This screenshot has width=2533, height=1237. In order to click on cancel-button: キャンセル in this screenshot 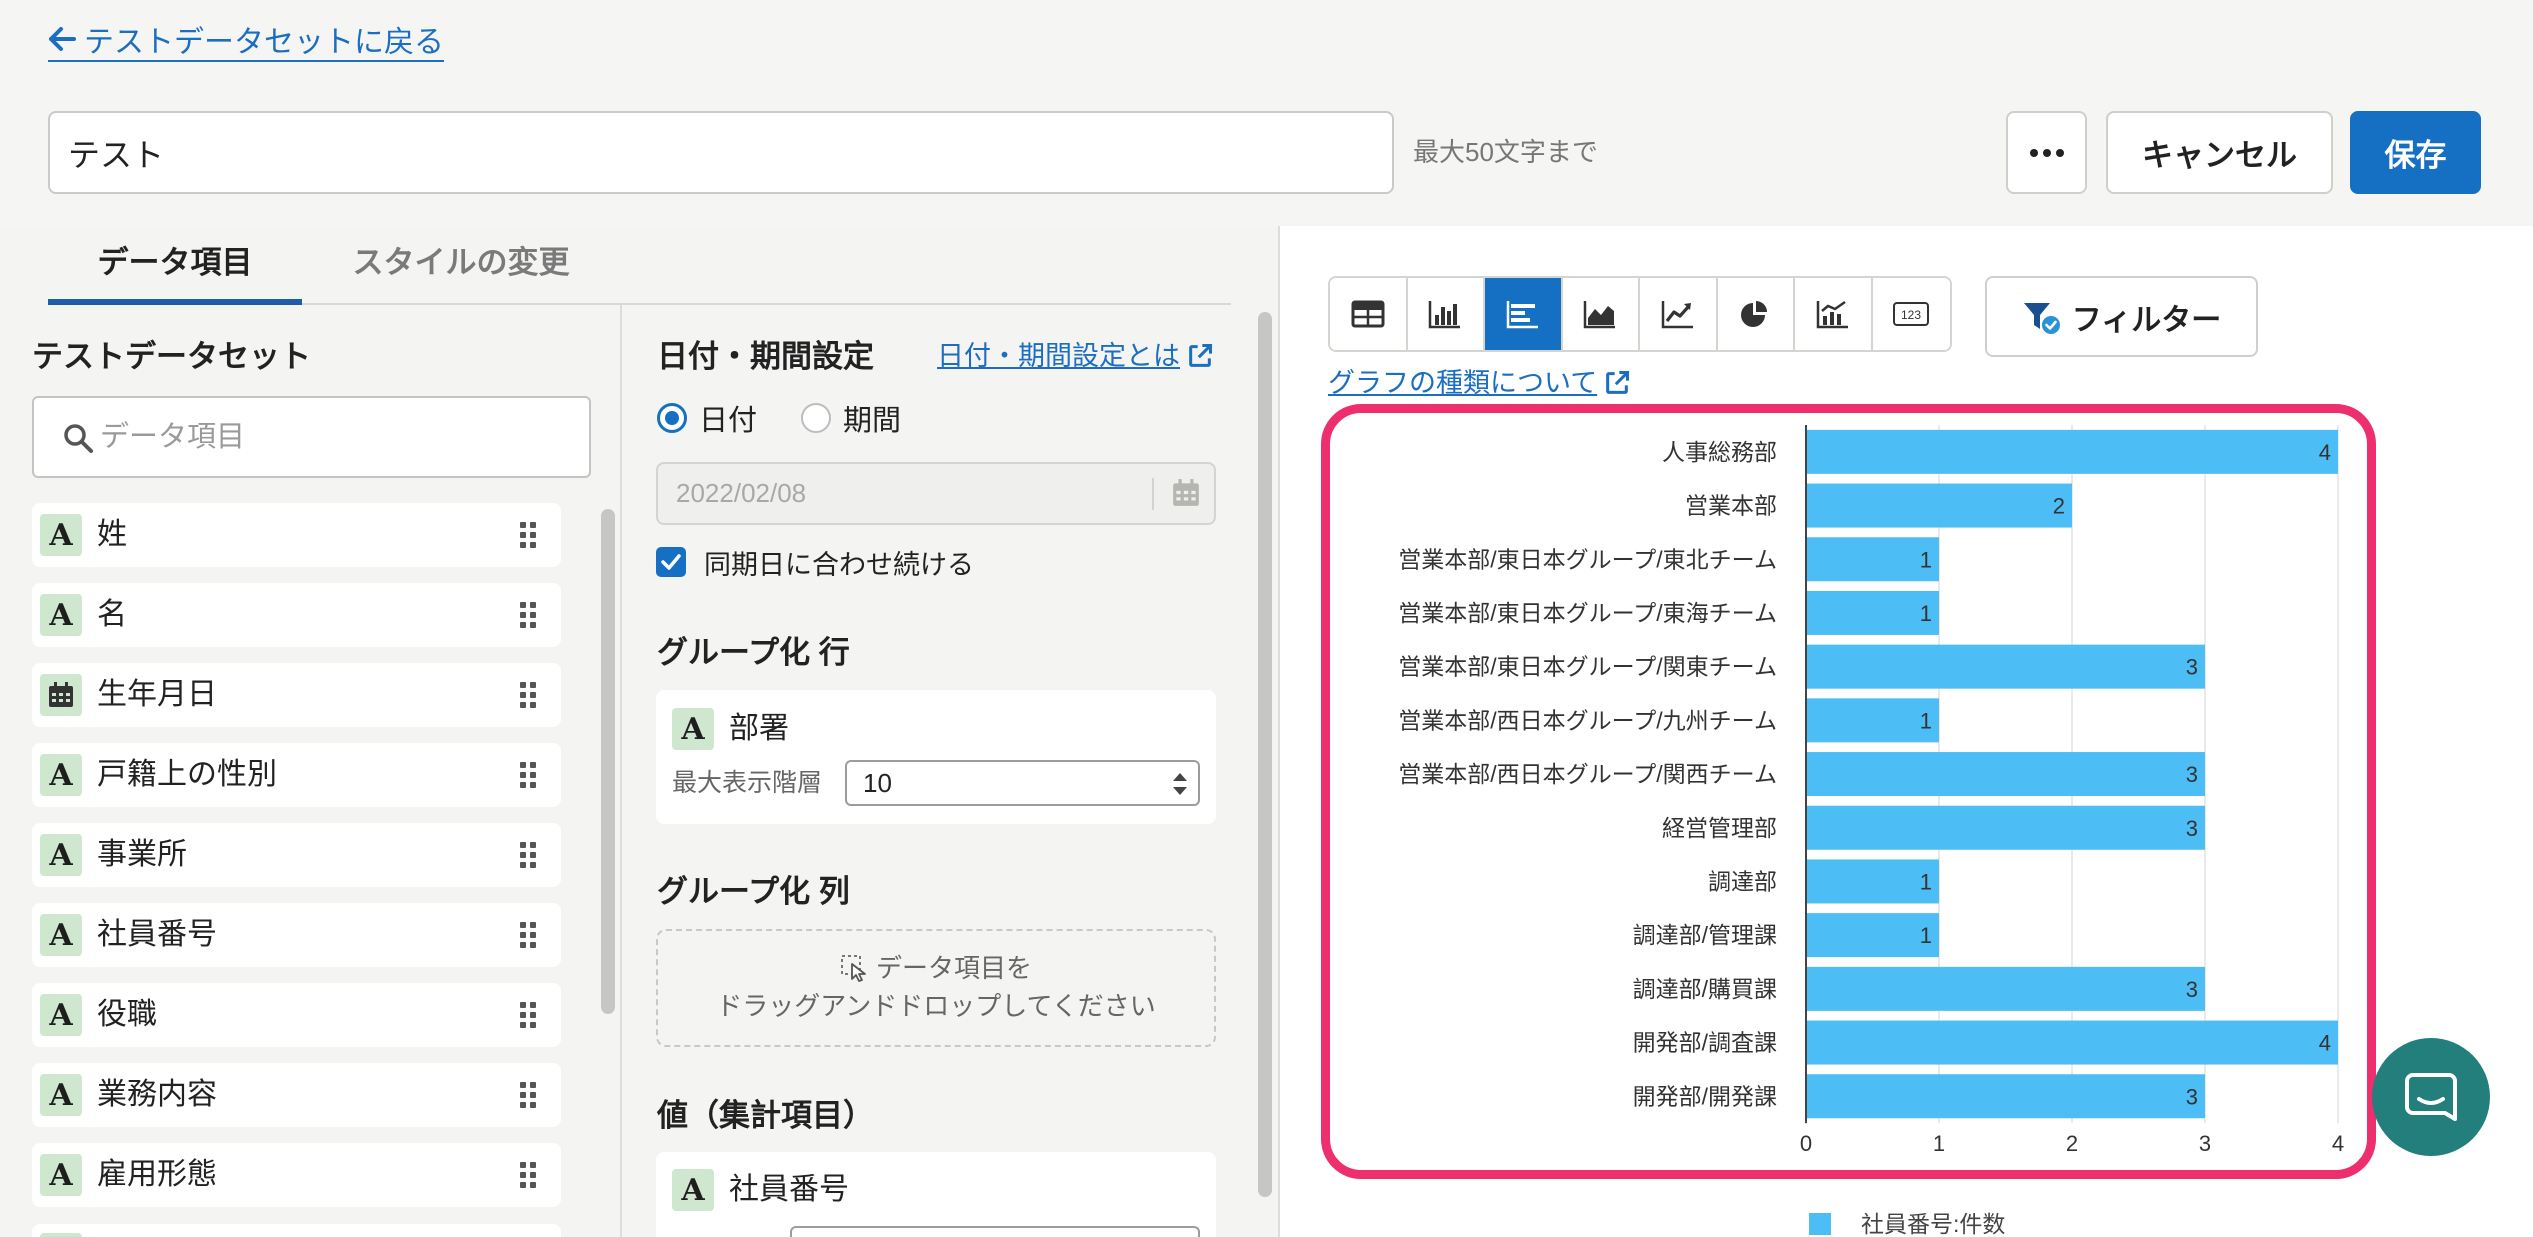, I will do `click(2219, 152)`.